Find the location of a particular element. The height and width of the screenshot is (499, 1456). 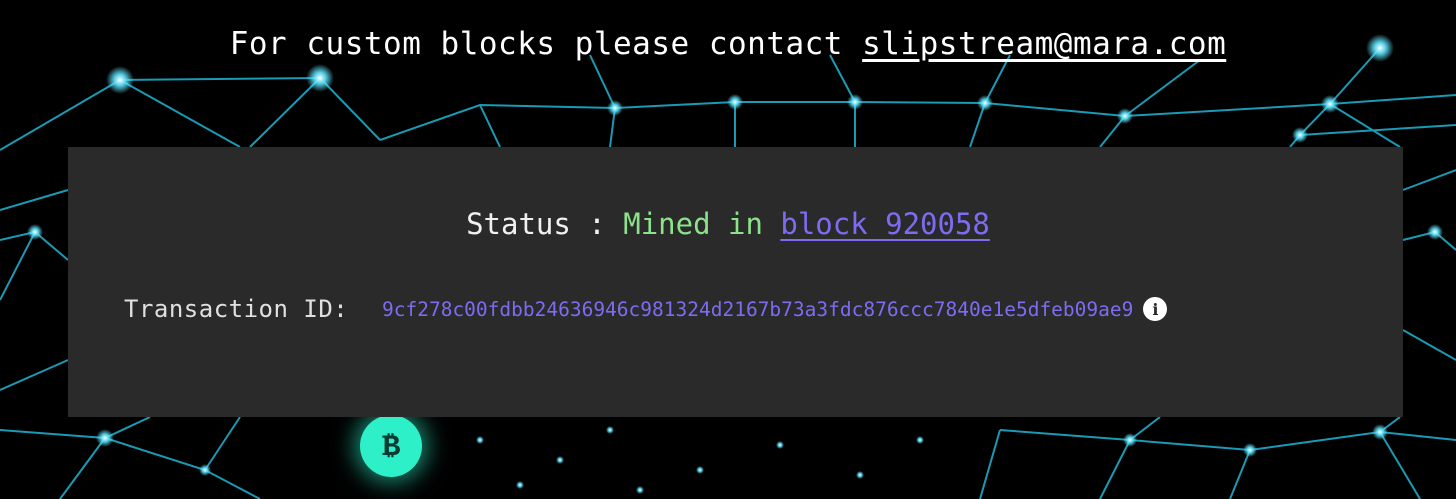

status-line: Status : Mined in block 920058 is located at coordinates (728, 224).